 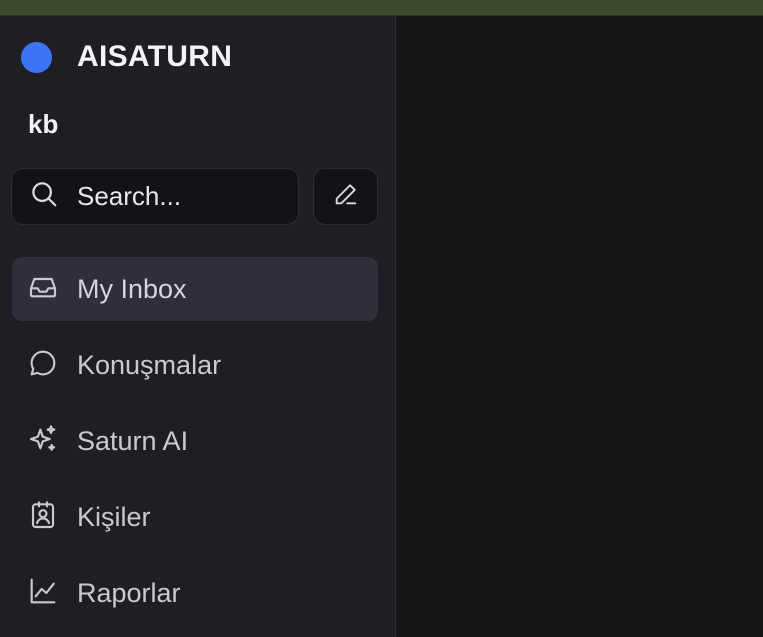 What do you see at coordinates (44, 196) in the screenshot?
I see `search-icon` at bounding box center [44, 196].